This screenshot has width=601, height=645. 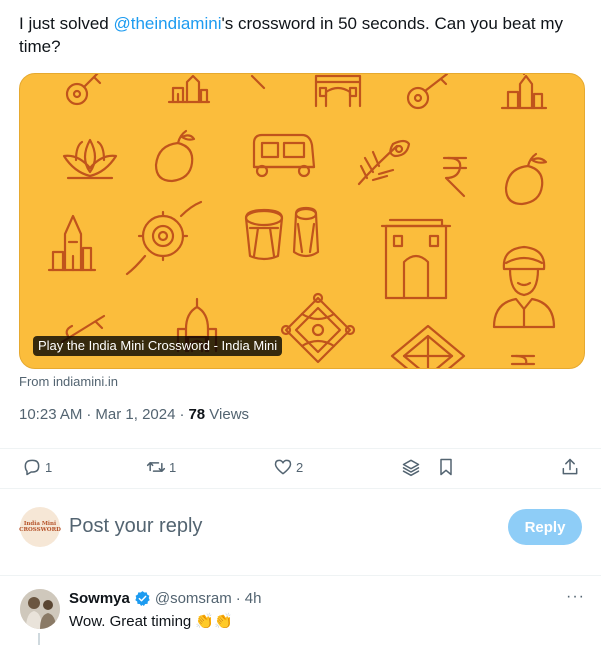 What do you see at coordinates (49, 467) in the screenshot?
I see `reply-count: 1` at bounding box center [49, 467].